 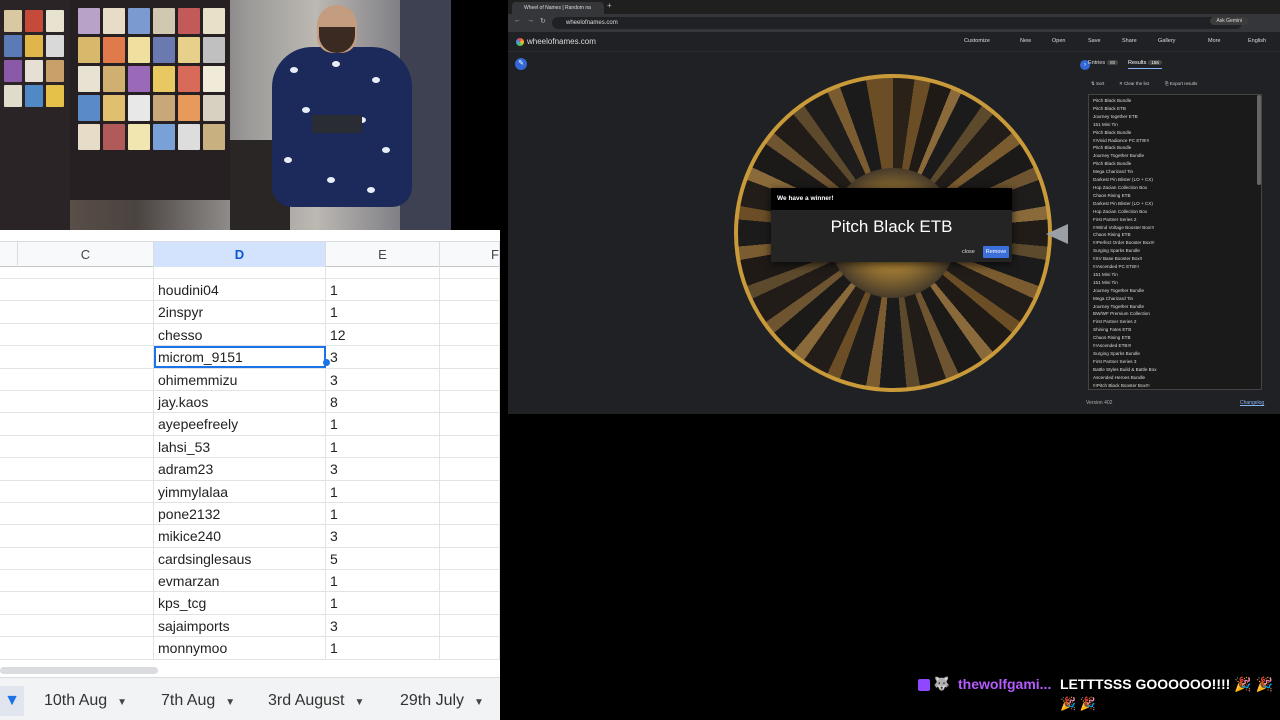 What do you see at coordinates (442, 701) in the screenshot?
I see `tab-29th-july: 29th July ▼` at bounding box center [442, 701].